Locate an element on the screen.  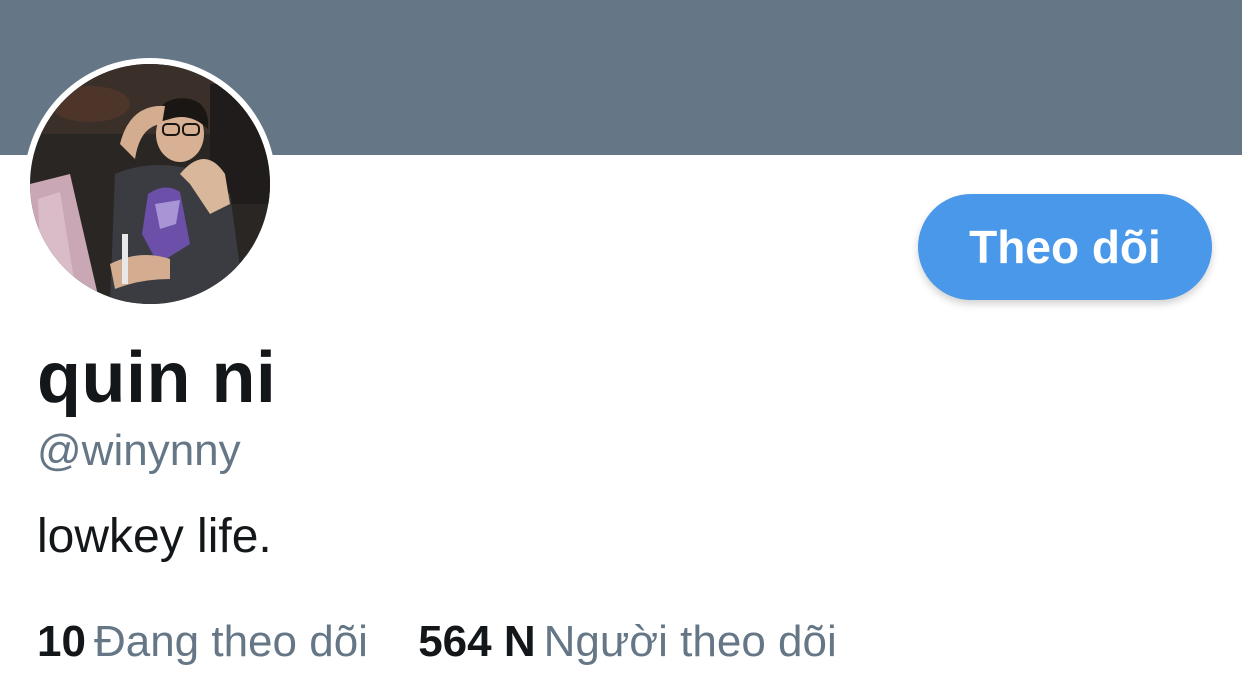
profile-handle: @winynny is located at coordinates (139, 450).